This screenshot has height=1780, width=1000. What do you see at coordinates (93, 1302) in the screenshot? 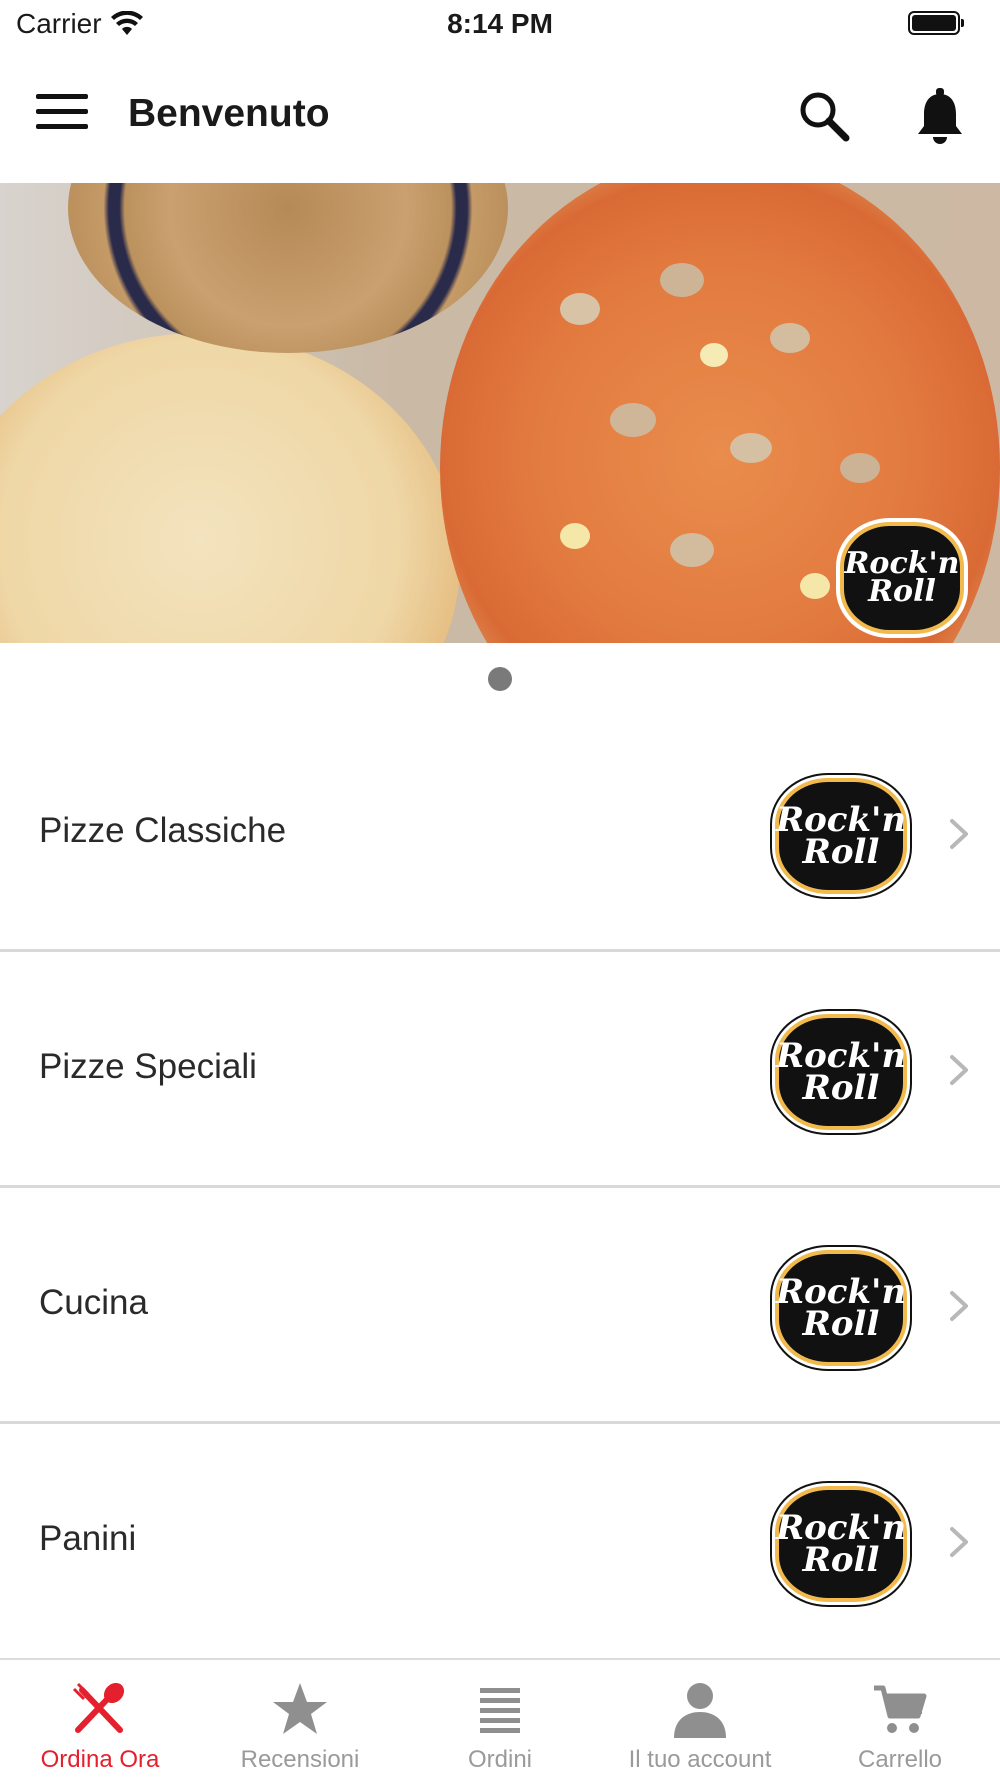
I see `category-label: Cucina` at bounding box center [93, 1302].